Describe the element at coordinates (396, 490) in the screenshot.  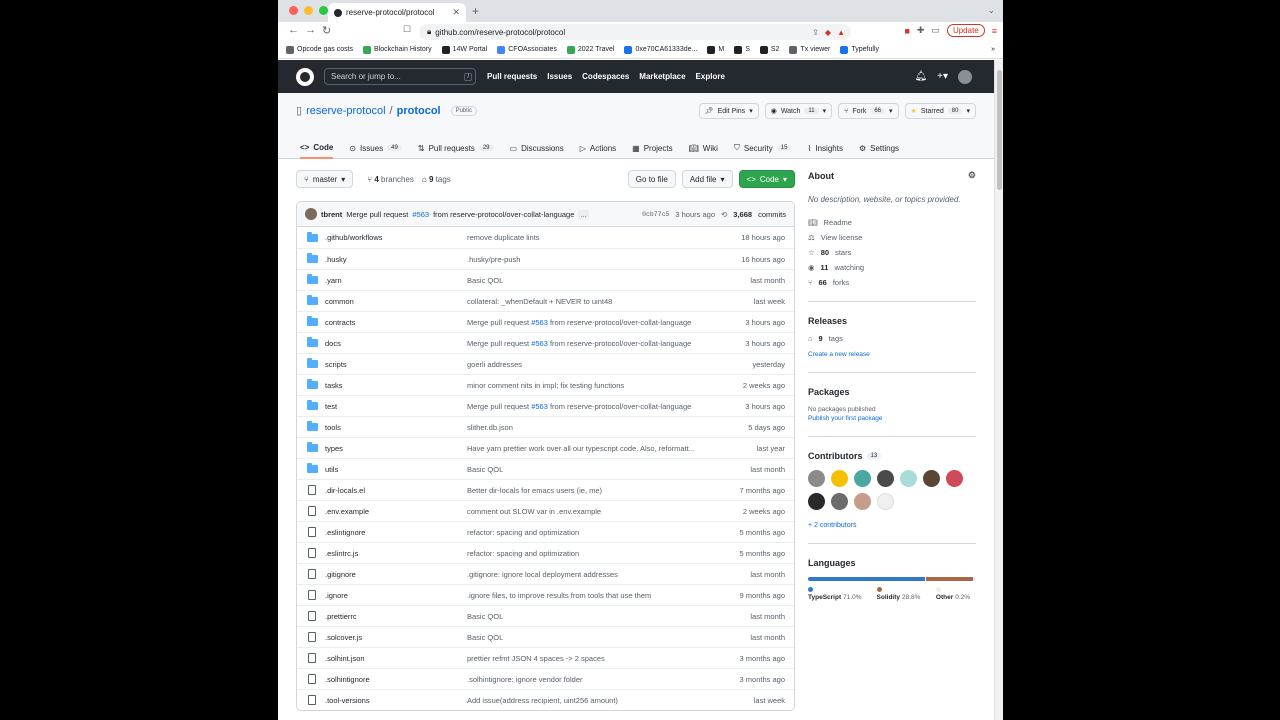
I see `file-name-link: .dir-locals.el` at that location.